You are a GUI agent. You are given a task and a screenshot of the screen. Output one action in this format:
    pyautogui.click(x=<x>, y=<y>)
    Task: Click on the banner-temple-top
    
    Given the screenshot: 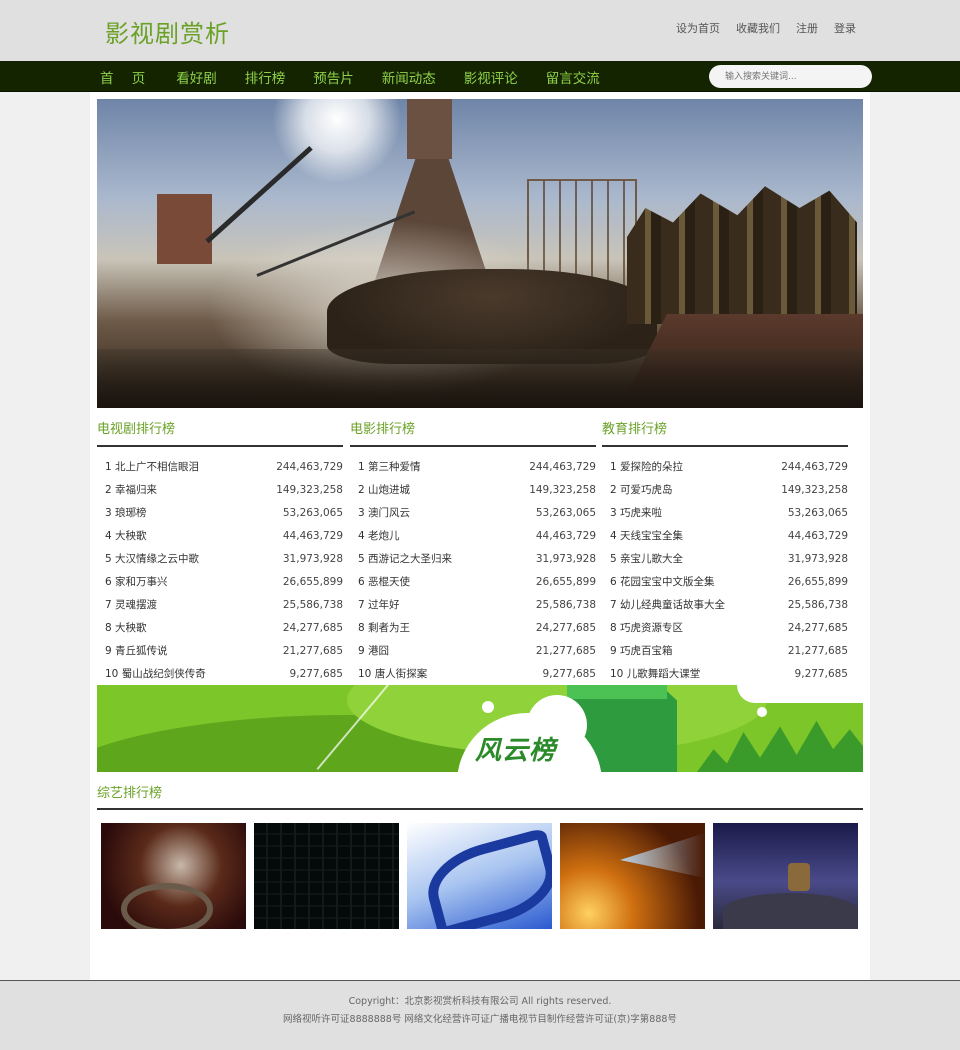 What is the action you would take?
    pyautogui.click(x=429, y=129)
    